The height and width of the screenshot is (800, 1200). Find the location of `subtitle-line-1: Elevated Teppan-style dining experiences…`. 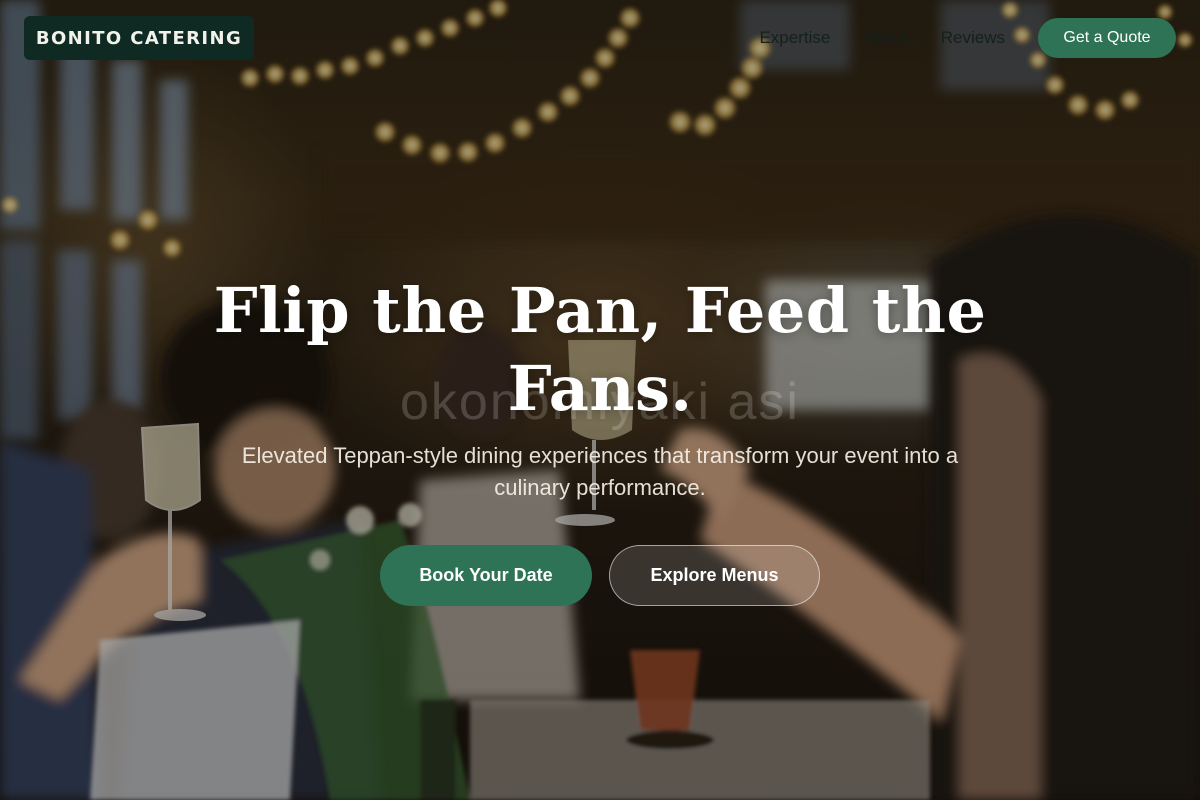

subtitle-line-1: Elevated Teppan-style dining experiences… is located at coordinates (600, 455).